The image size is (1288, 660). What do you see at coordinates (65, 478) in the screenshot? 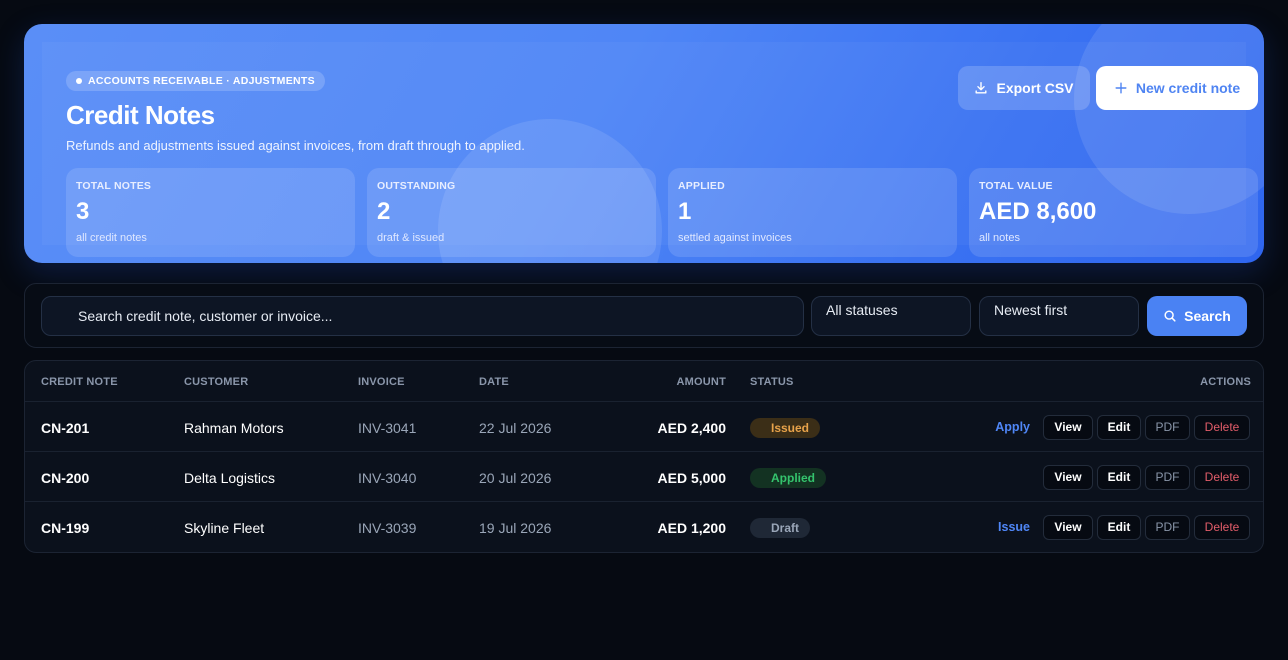
I see `credit-note-id: CN-200` at bounding box center [65, 478].